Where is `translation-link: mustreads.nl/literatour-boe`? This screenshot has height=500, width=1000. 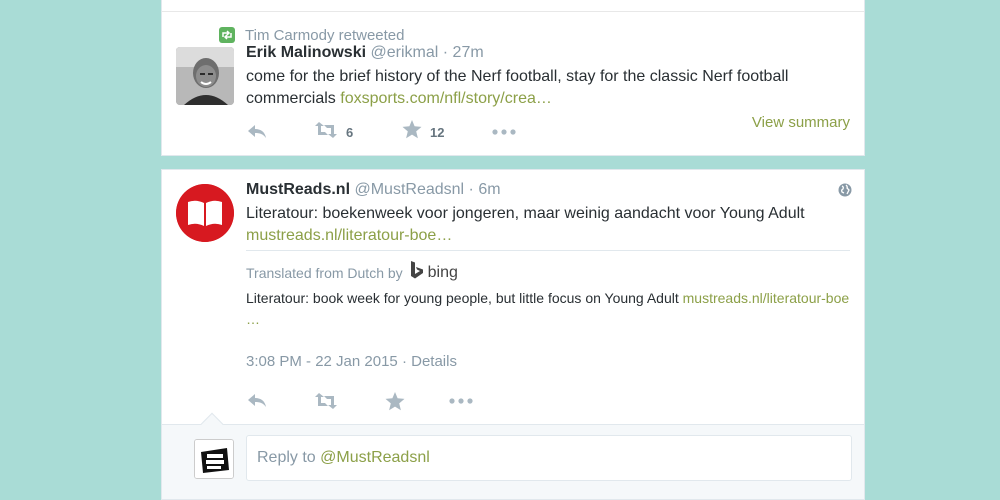
translation-link: mustreads.nl/literatour-boe is located at coordinates (766, 298).